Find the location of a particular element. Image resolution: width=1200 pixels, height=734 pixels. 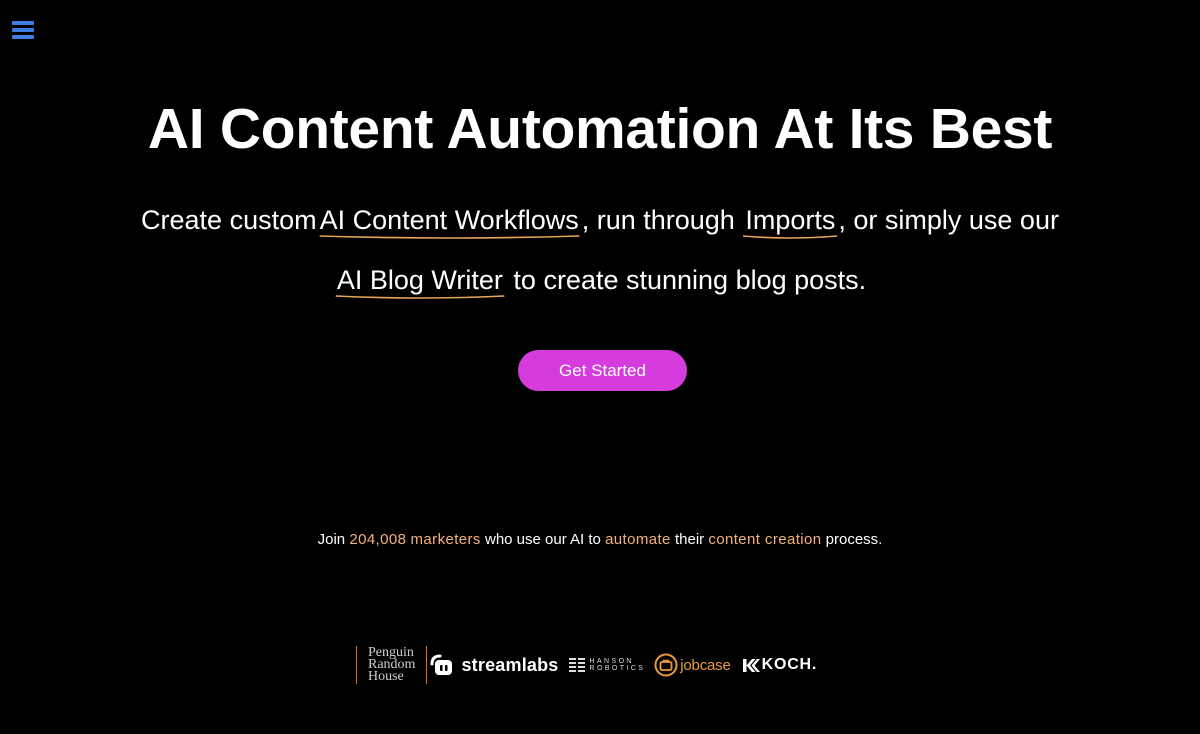

hanson-robotics-text: HANSON ROBOTICS is located at coordinates (618, 665).